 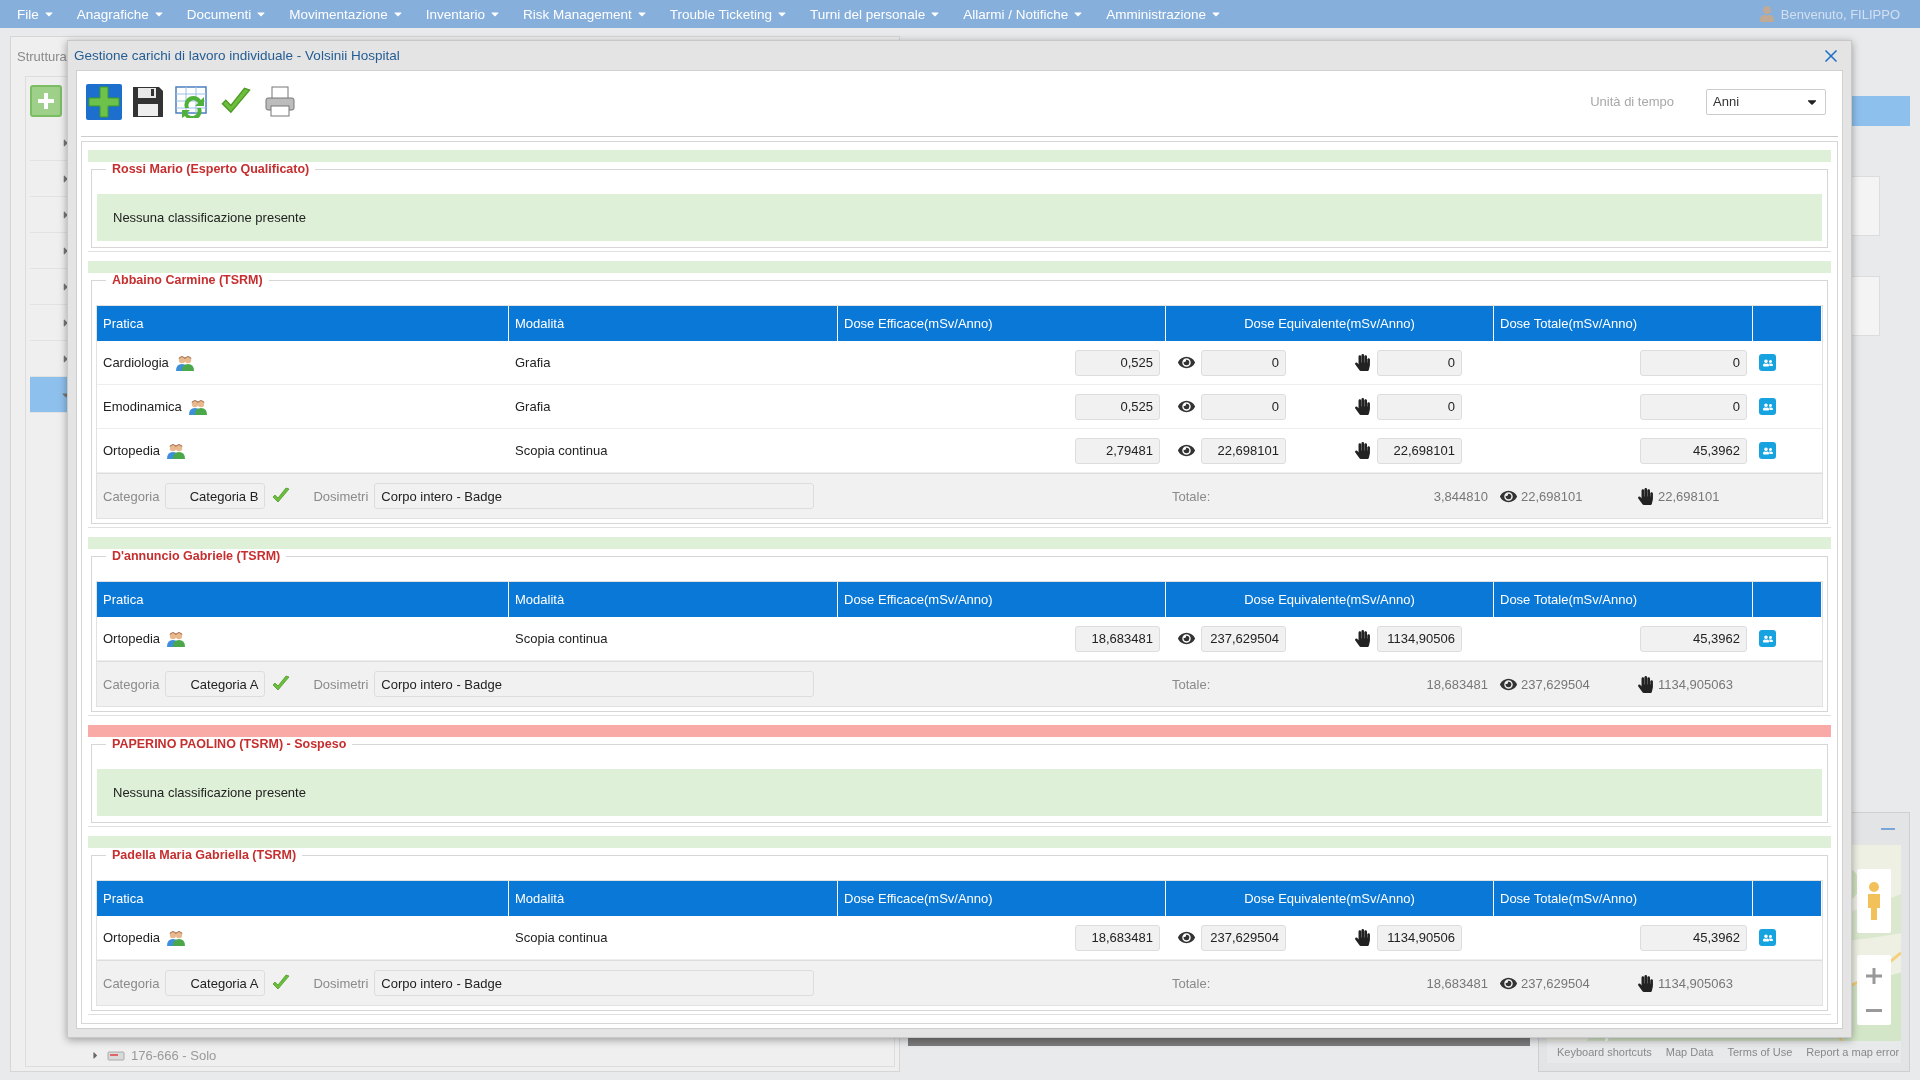 What do you see at coordinates (959, 792) in the screenshot?
I see `empty-message: Nessuna classificazione presente` at bounding box center [959, 792].